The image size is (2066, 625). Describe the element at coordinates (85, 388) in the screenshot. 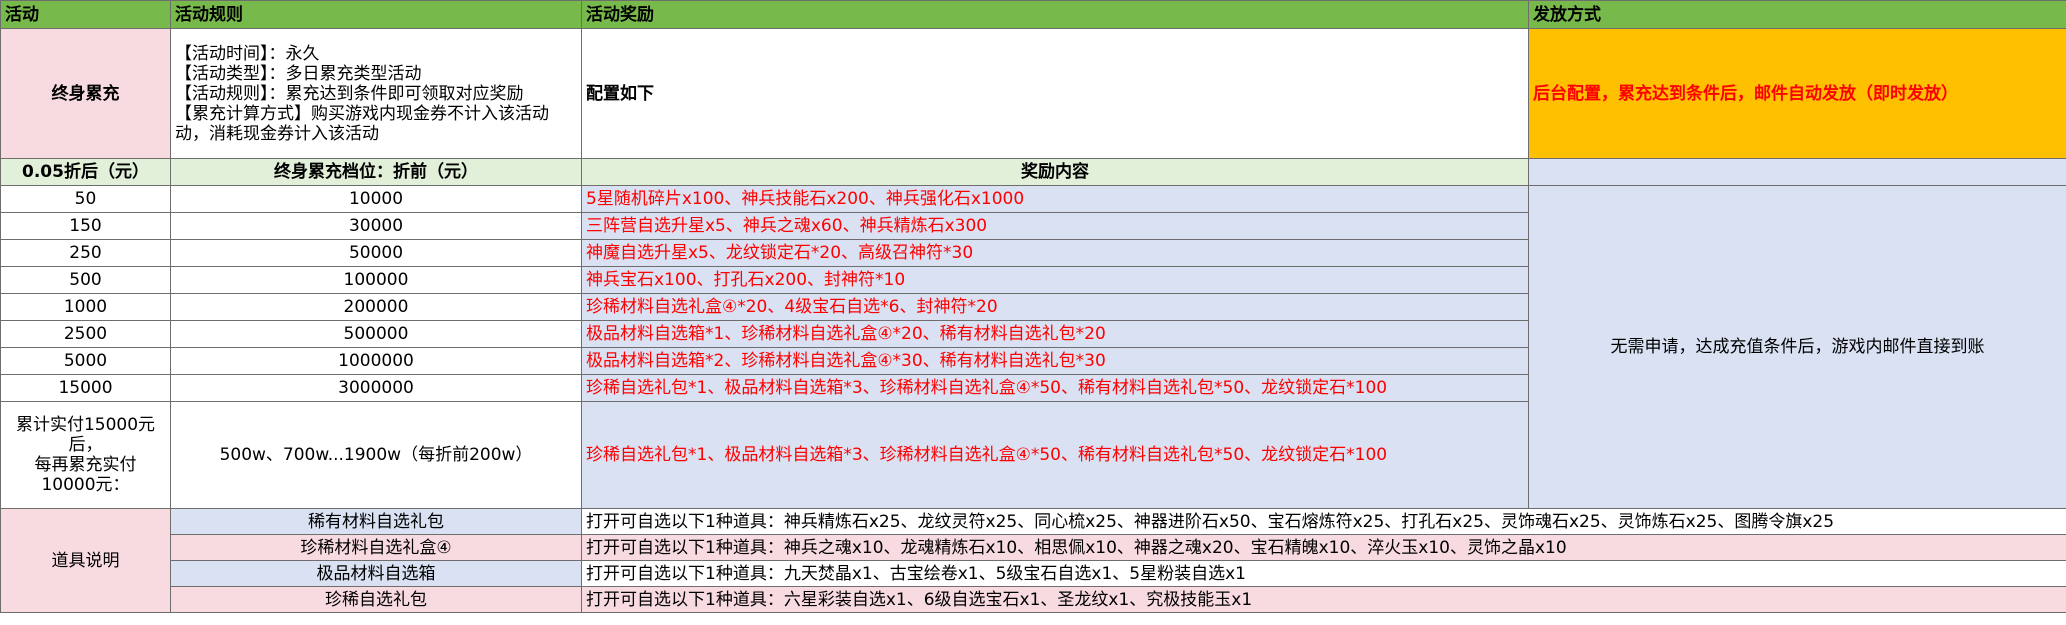

I see `tier-after-cell: 15000` at that location.